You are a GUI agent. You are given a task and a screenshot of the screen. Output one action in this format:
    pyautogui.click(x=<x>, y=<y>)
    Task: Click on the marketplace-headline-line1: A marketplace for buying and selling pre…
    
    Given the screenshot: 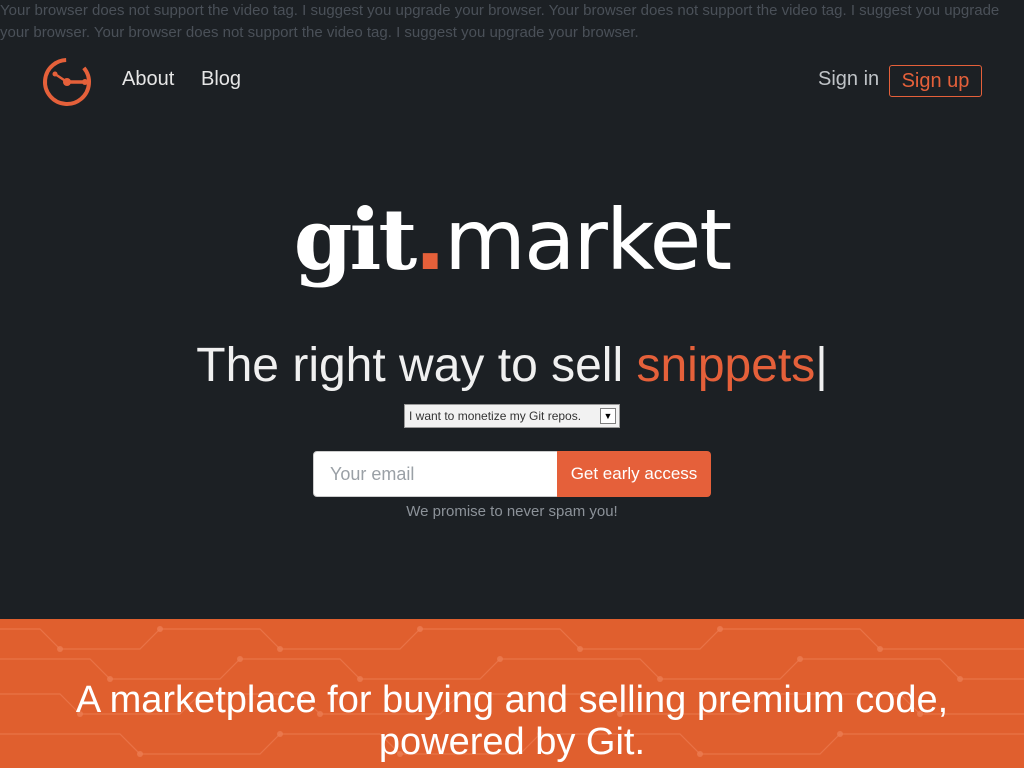 What is the action you would take?
    pyautogui.click(x=512, y=700)
    